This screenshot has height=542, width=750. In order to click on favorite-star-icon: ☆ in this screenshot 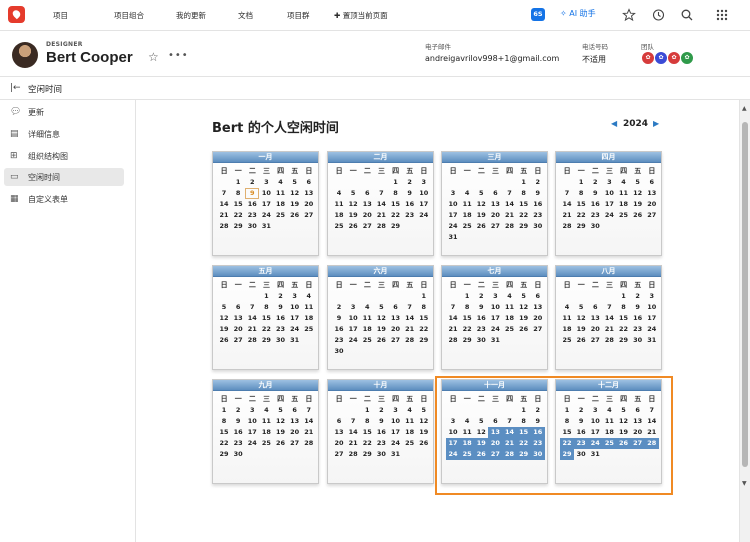, I will do `click(153, 57)`.